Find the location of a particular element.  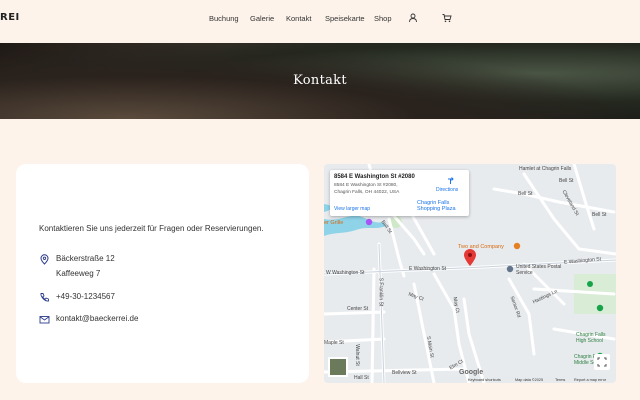

fullscreen-button is located at coordinates (602, 362).